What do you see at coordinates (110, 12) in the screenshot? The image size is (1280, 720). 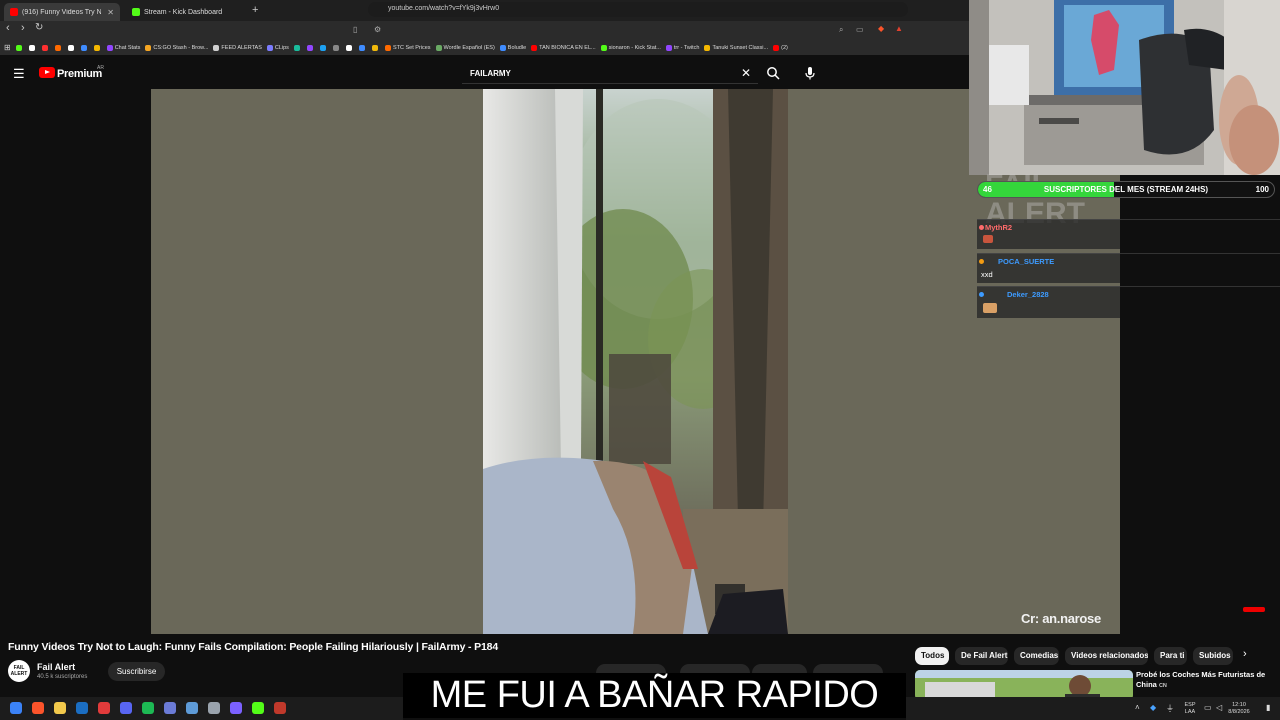 I see `close-tab-icon: ✕` at bounding box center [110, 12].